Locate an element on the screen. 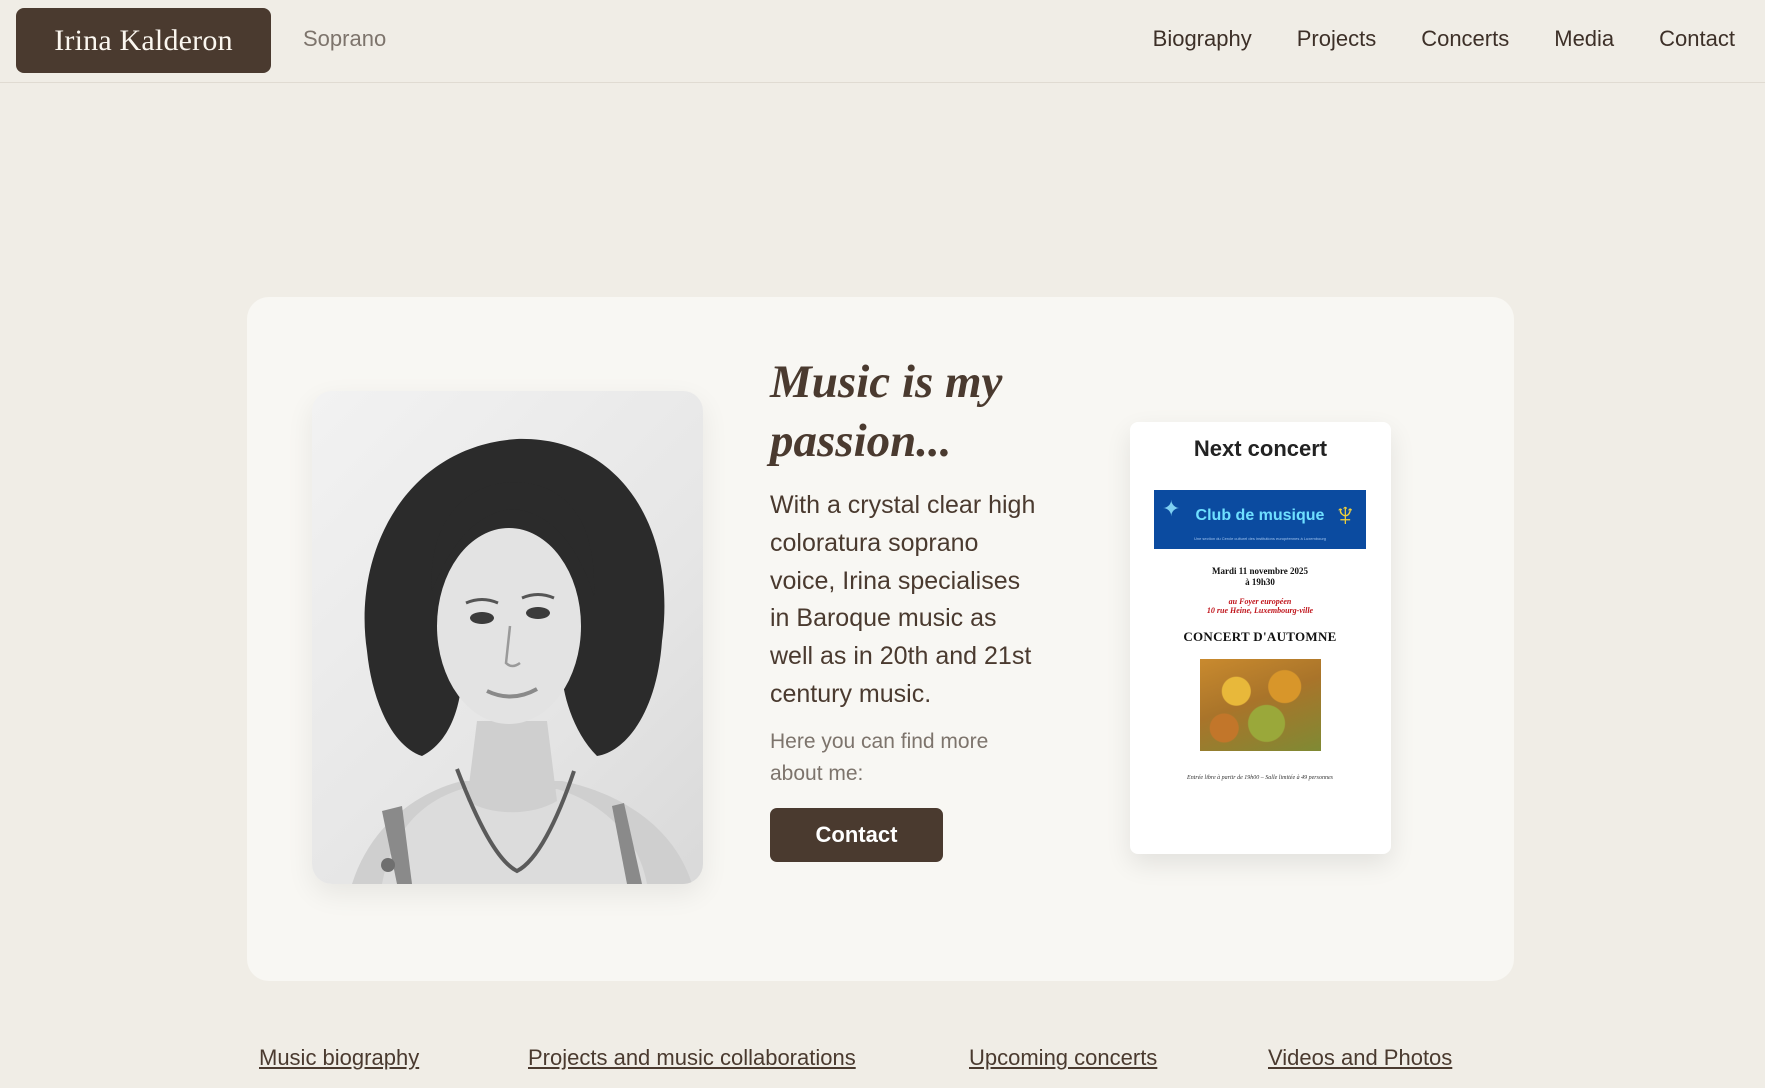 The height and width of the screenshot is (1088, 1765). site-tagline: Soprano is located at coordinates (345, 38).